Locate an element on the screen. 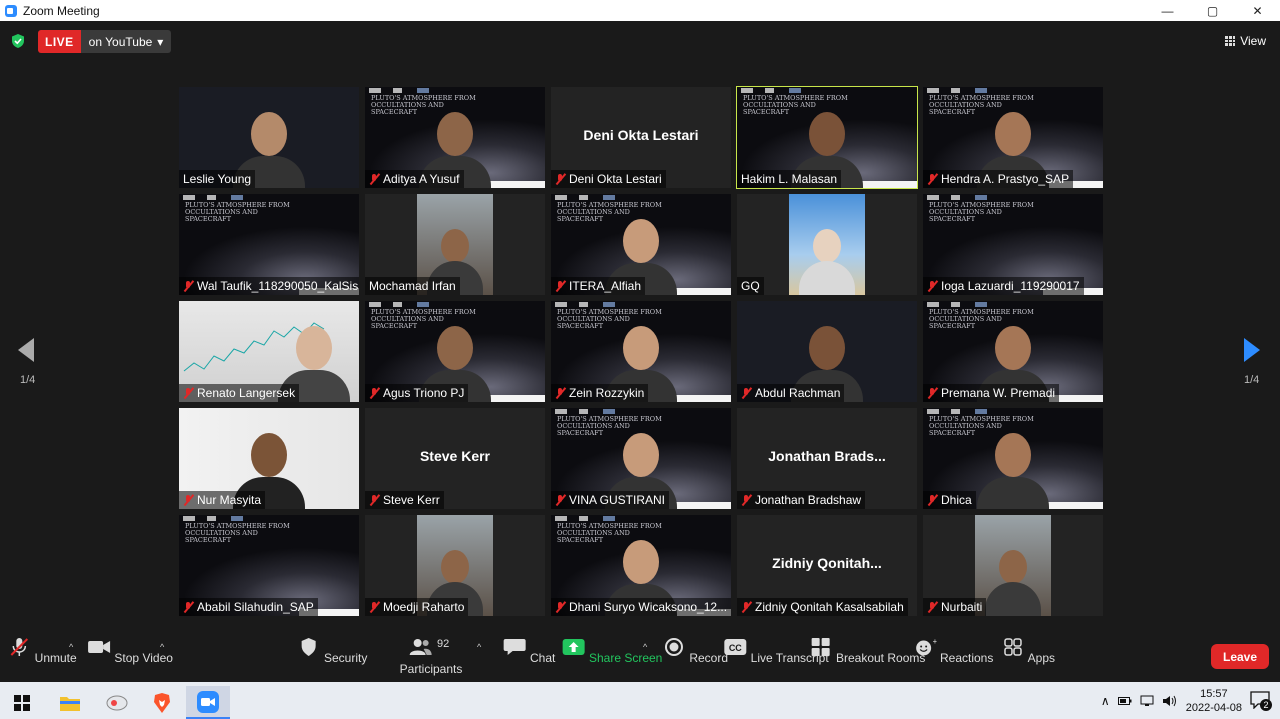 Image resolution: width=1280 pixels, height=719 pixels. share-screen-button: Share Screen is located at coordinates (612, 651).